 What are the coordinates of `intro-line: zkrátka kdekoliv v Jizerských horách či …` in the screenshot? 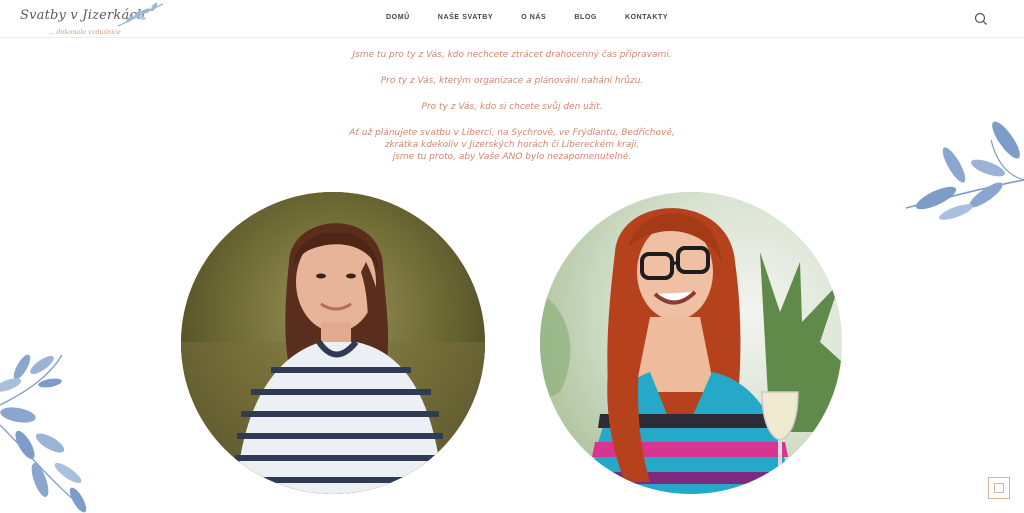 It's located at (512, 145).